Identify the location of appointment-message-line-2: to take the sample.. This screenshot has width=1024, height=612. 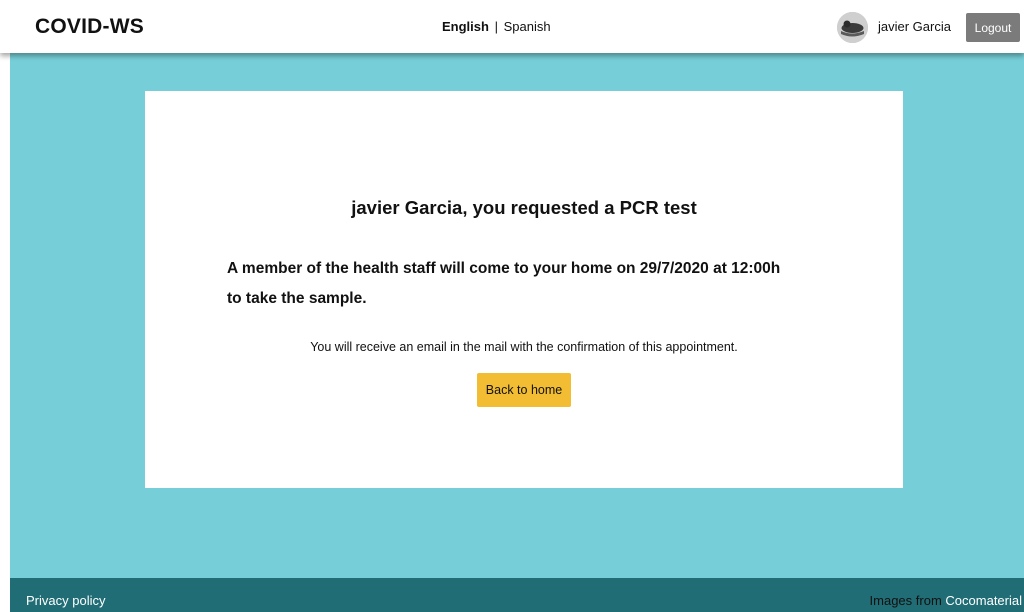
(297, 298).